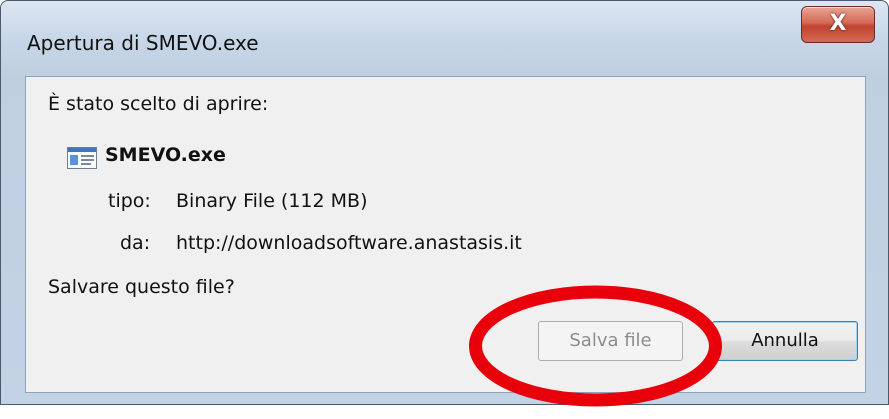 The image size is (889, 419). What do you see at coordinates (272, 201) in the screenshot?
I see `type-value: Binary File (112 MB)` at bounding box center [272, 201].